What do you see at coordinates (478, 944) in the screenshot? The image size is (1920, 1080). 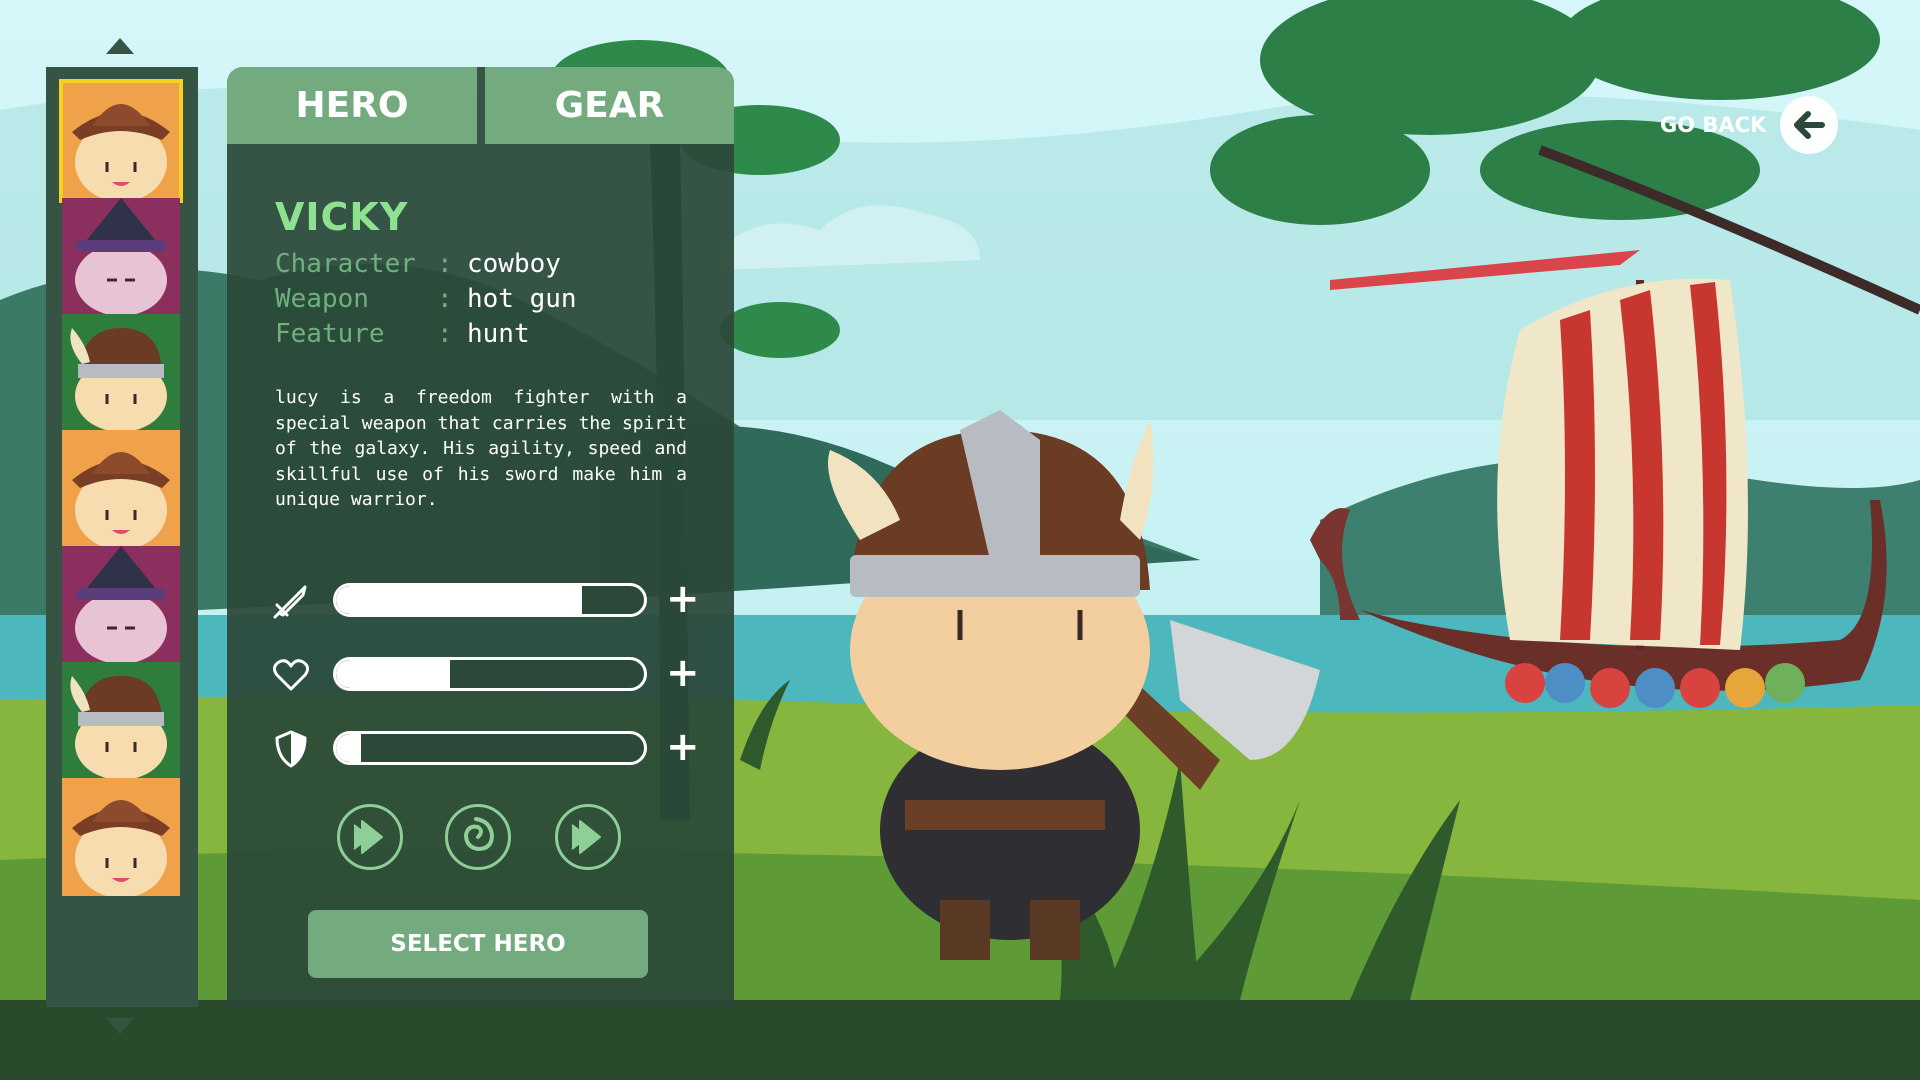 I see `select-hero-button: SELECT HERO` at bounding box center [478, 944].